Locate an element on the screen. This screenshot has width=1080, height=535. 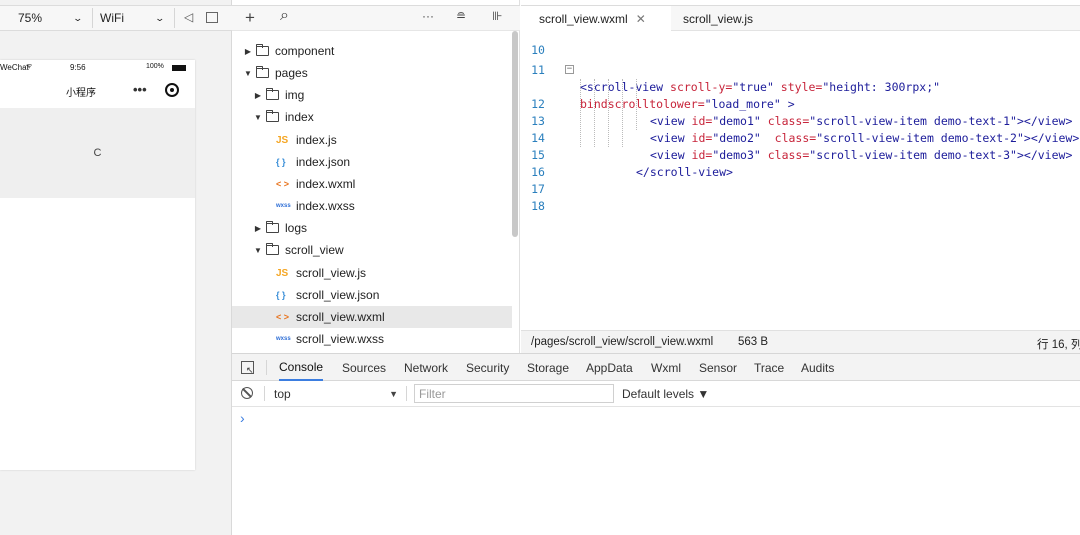
more-icon: ··· is located at coordinates (428, 16).